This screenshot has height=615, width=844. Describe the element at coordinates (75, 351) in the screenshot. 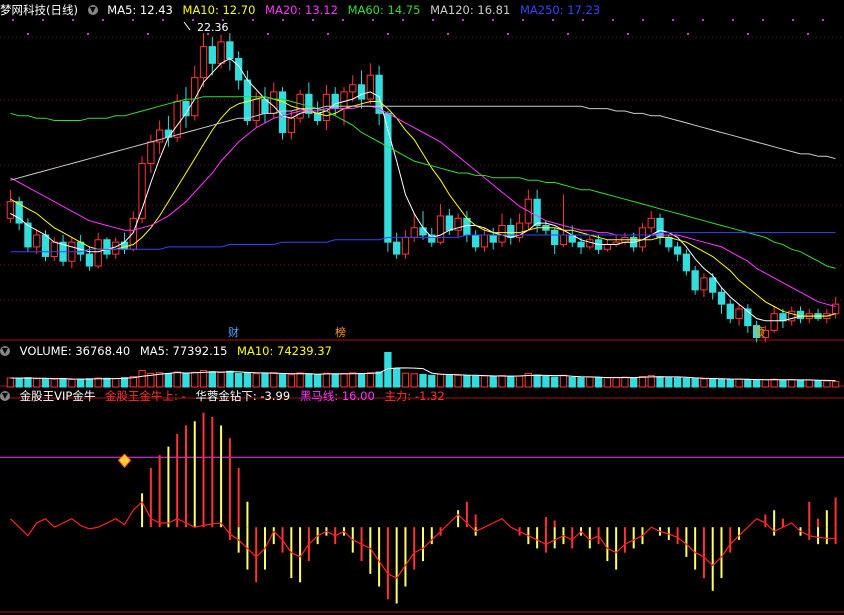

I see `volume-label: VOLUME: 36768.40` at that location.